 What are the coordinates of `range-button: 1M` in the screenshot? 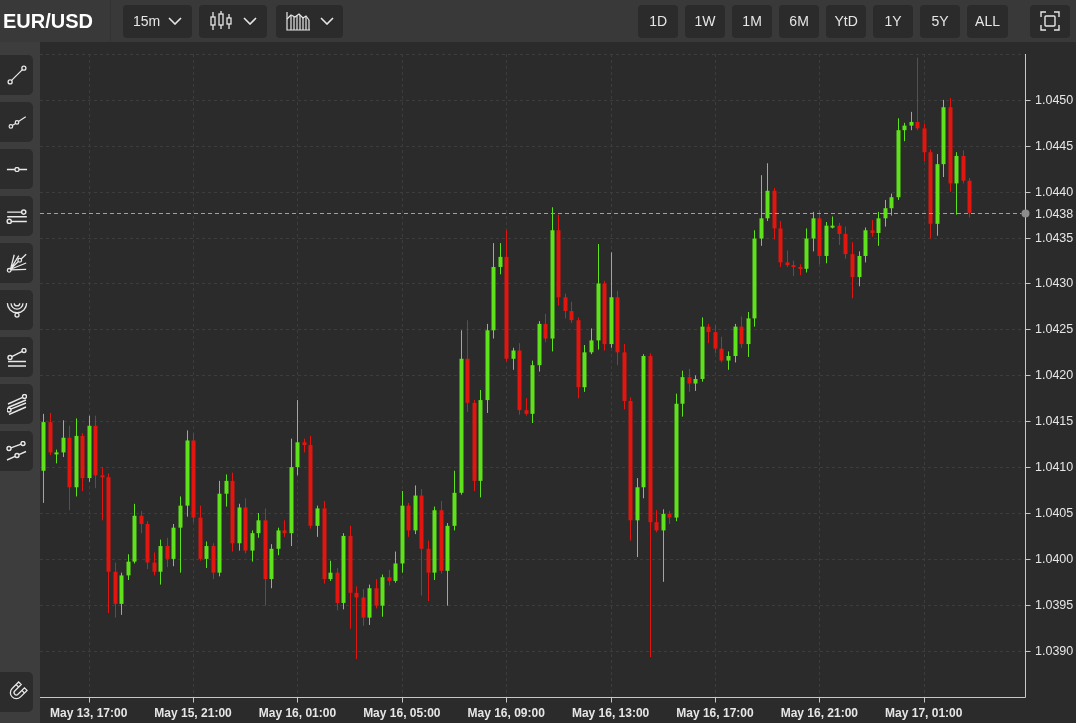 It's located at (752, 21).